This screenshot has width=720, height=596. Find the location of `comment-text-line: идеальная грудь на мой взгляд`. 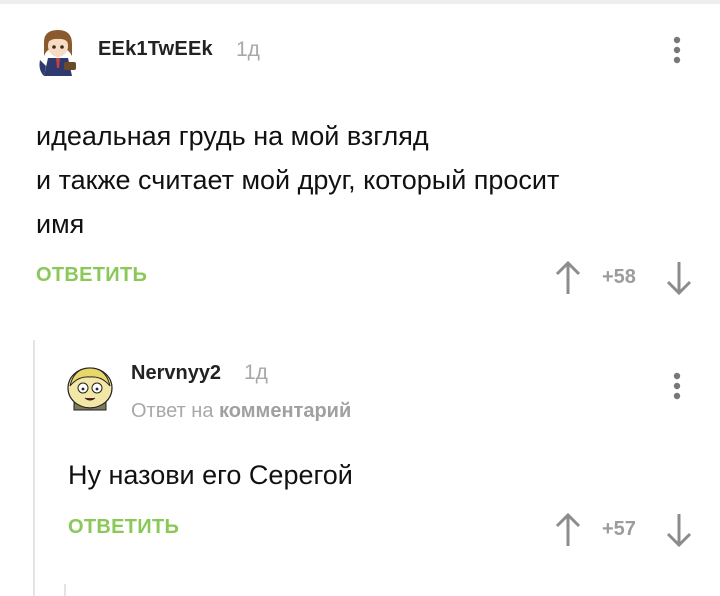

comment-text-line: идеальная грудь на мой взгляд is located at coordinates (232, 136).